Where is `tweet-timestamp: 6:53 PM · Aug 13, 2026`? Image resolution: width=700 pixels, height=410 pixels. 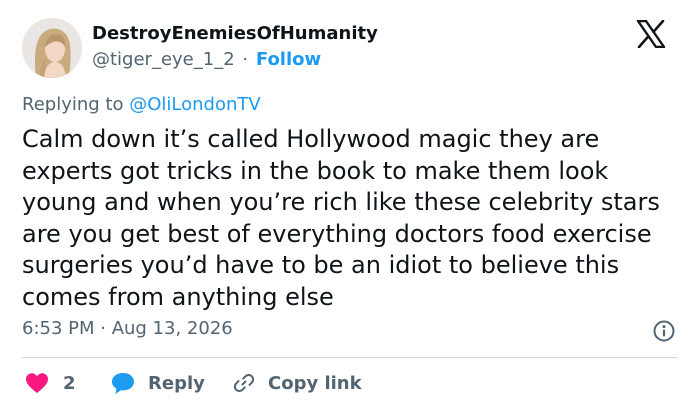
tweet-timestamp: 6:53 PM · Aug 13, 2026 is located at coordinates (127, 328).